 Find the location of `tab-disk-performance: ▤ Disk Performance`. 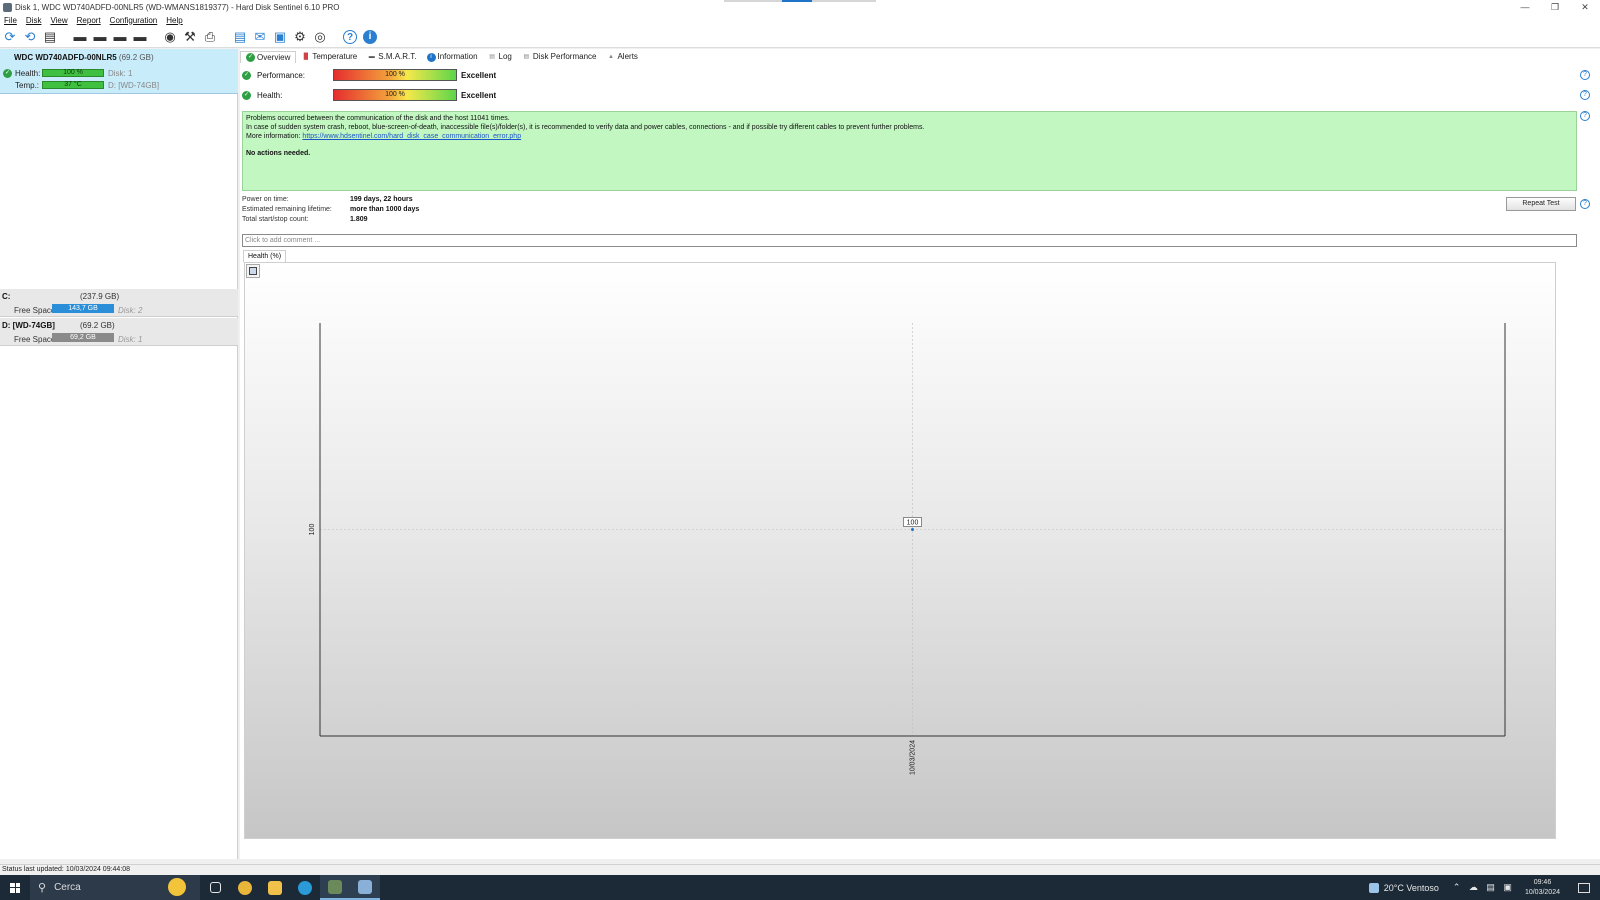

tab-disk-performance: ▤ Disk Performance is located at coordinates (559, 57).